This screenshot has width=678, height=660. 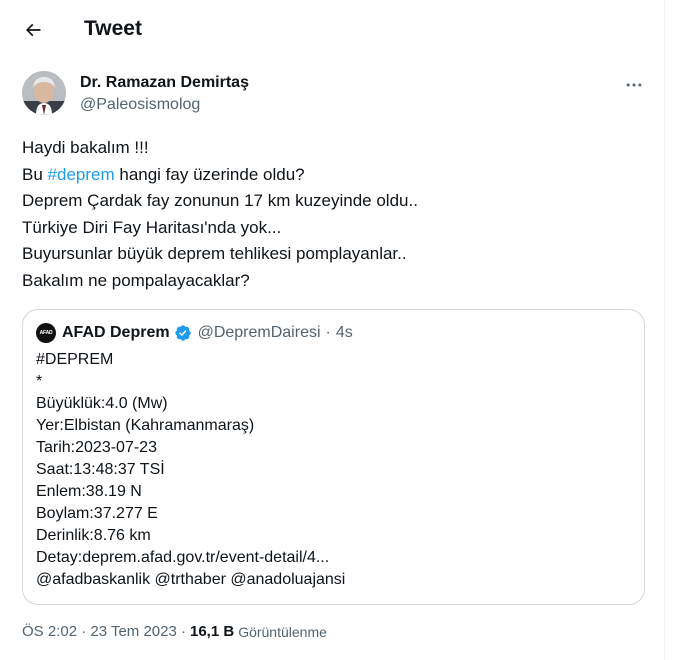 I want to click on arrow-left-icon, so click(x=33, y=30).